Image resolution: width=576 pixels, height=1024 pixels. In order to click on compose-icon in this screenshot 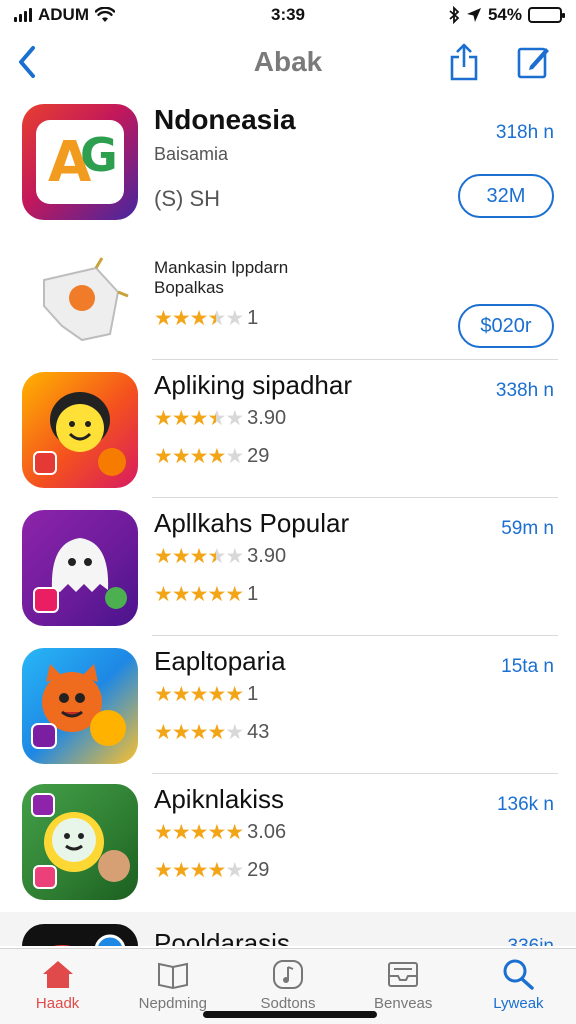, I will do `click(533, 63)`.